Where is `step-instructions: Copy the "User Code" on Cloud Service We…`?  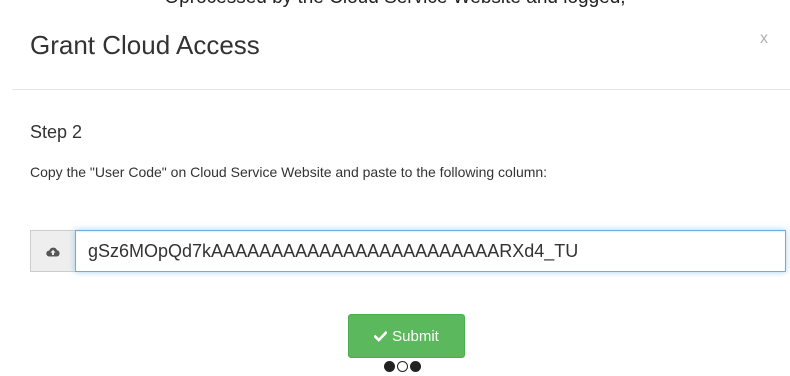
step-instructions: Copy the "User Code" on Cloud Service We… is located at coordinates (289, 172).